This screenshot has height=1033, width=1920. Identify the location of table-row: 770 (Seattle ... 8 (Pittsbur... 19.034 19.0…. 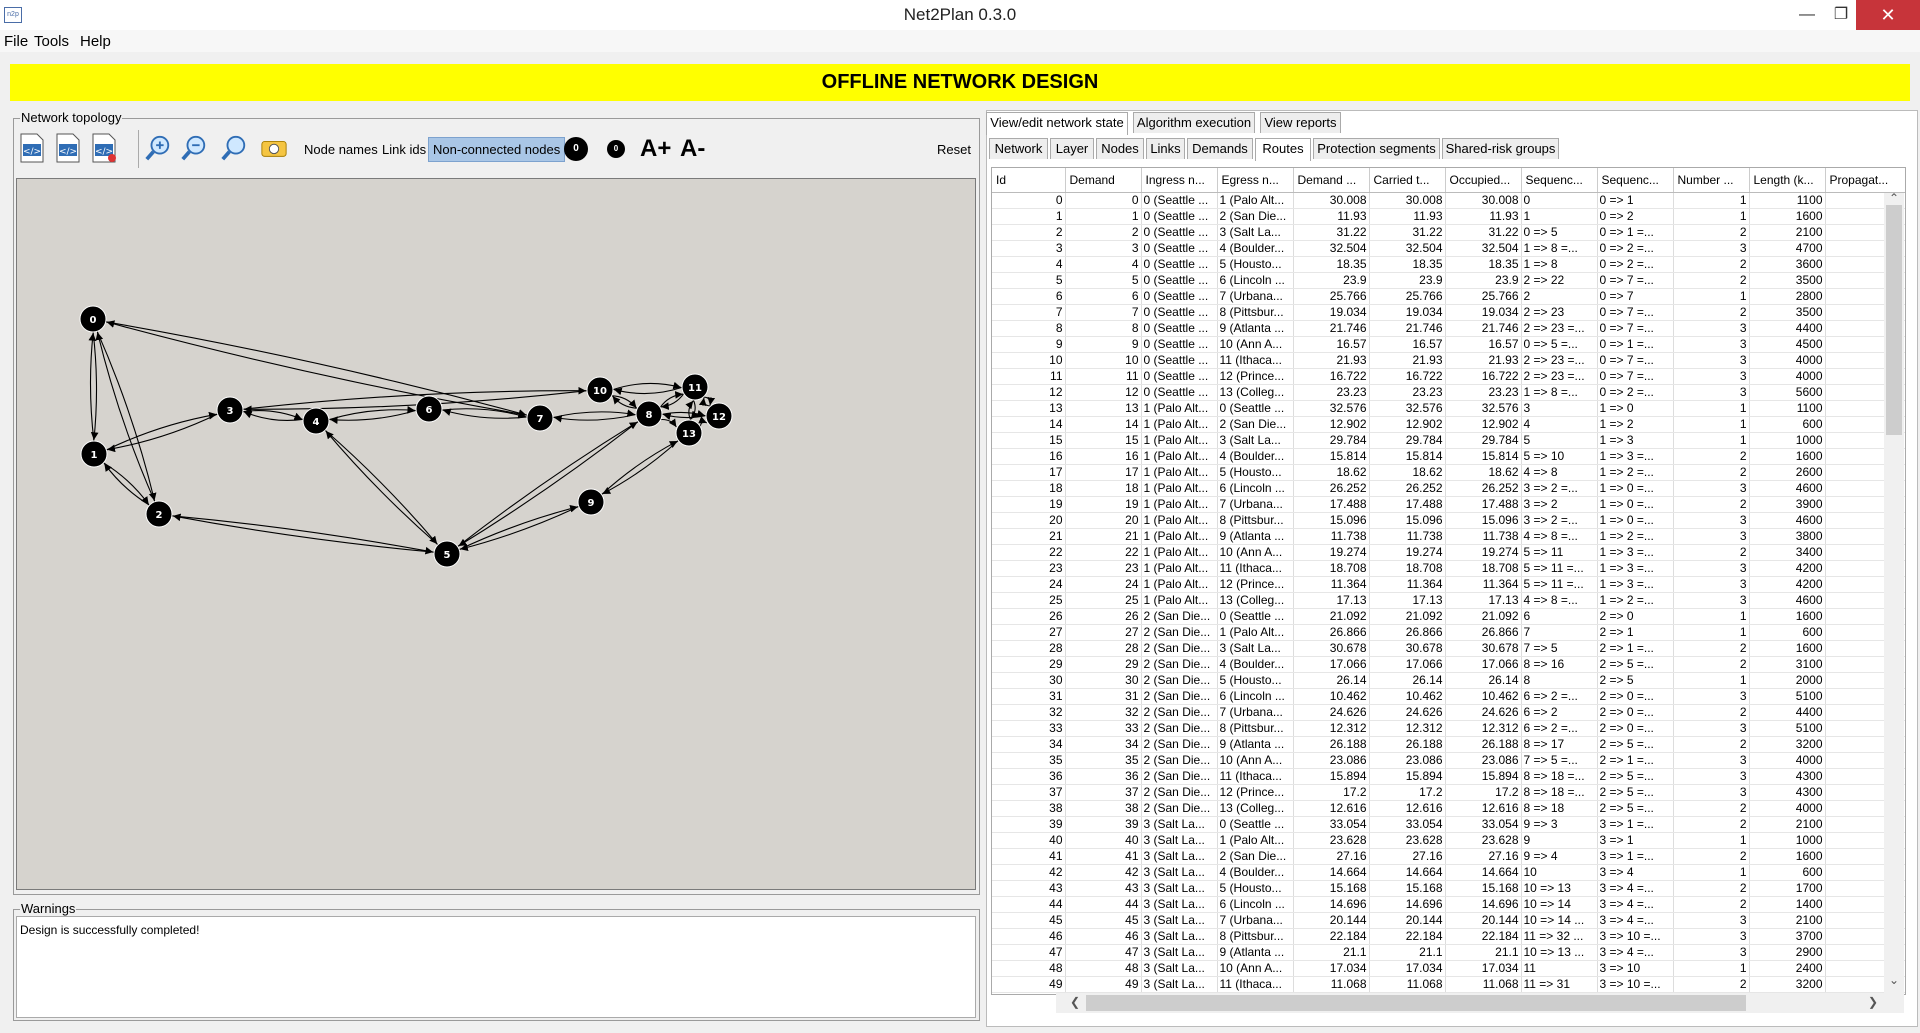
(1448, 312).